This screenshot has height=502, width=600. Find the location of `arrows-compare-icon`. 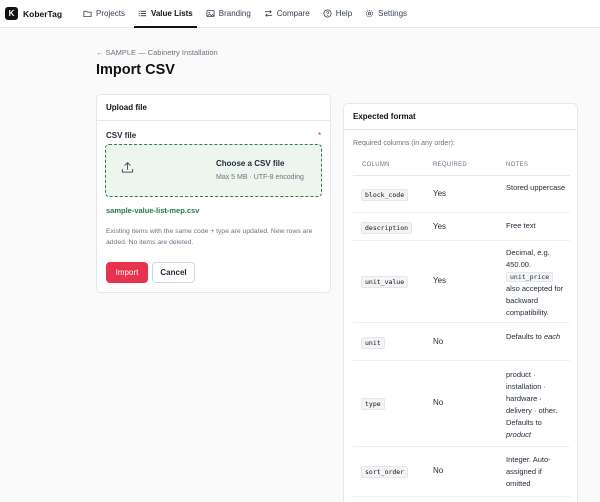

arrows-compare-icon is located at coordinates (268, 13).